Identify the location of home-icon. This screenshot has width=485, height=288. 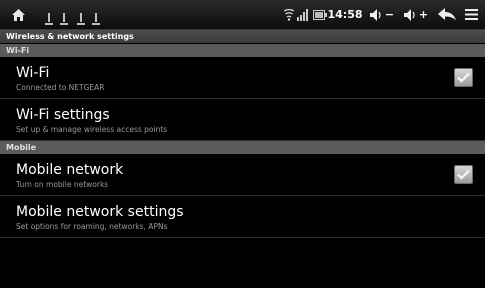
(18, 14).